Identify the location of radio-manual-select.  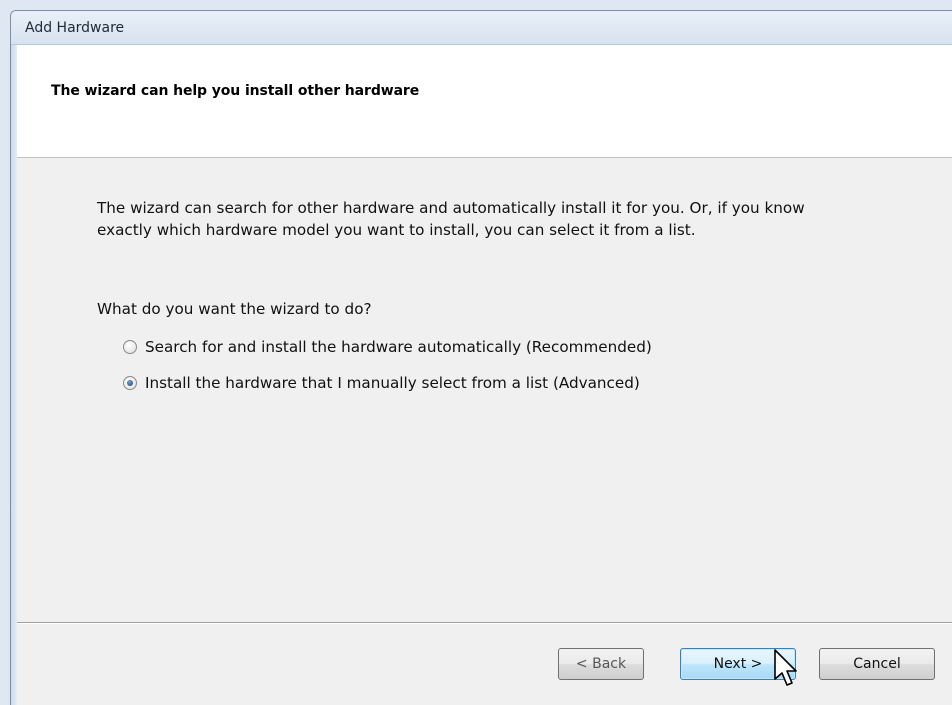
(130, 383).